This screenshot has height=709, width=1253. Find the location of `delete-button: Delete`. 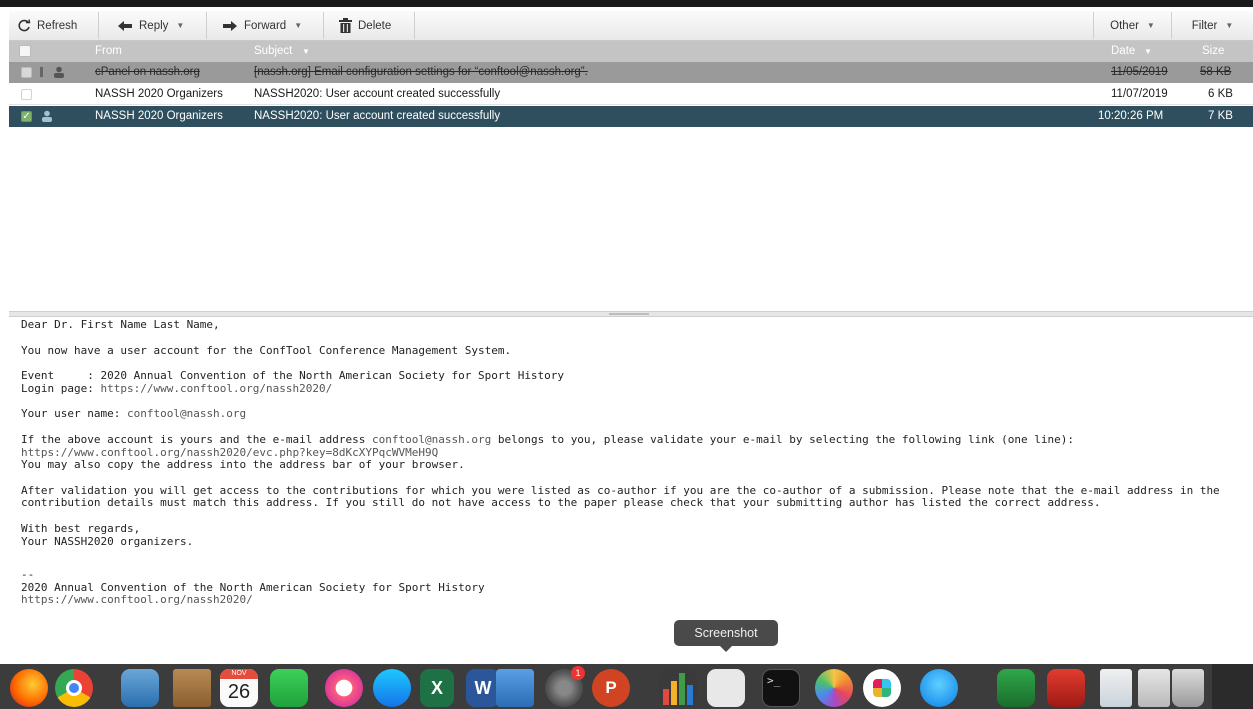

delete-button: Delete is located at coordinates (373, 25).